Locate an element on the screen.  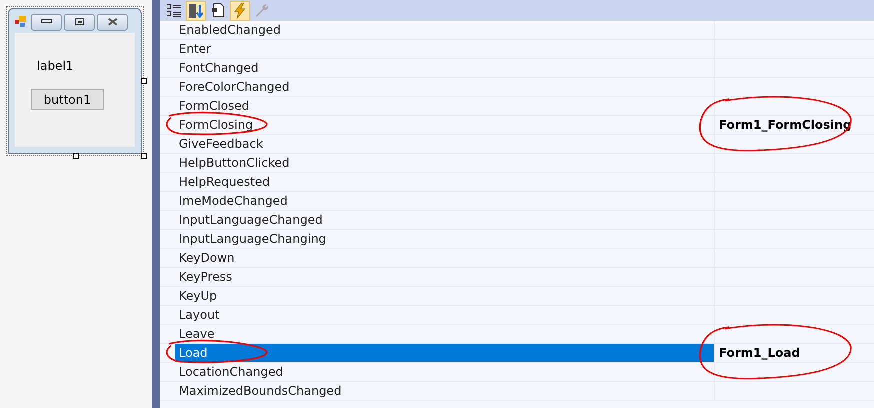
maximize-icon is located at coordinates (79, 22).